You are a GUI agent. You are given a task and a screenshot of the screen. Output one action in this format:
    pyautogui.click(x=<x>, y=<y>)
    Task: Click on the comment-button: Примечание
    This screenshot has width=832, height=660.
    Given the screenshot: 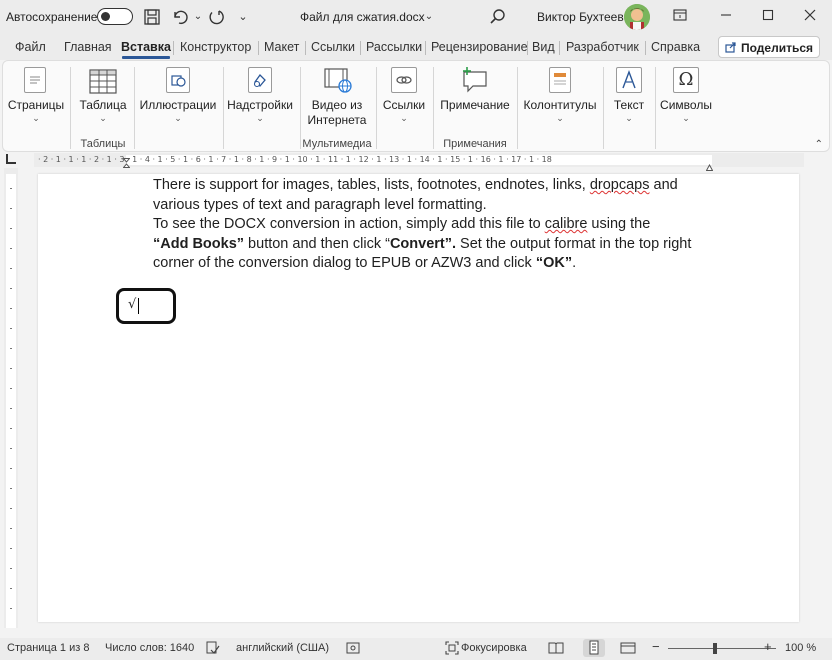 What is the action you would take?
    pyautogui.click(x=475, y=100)
    